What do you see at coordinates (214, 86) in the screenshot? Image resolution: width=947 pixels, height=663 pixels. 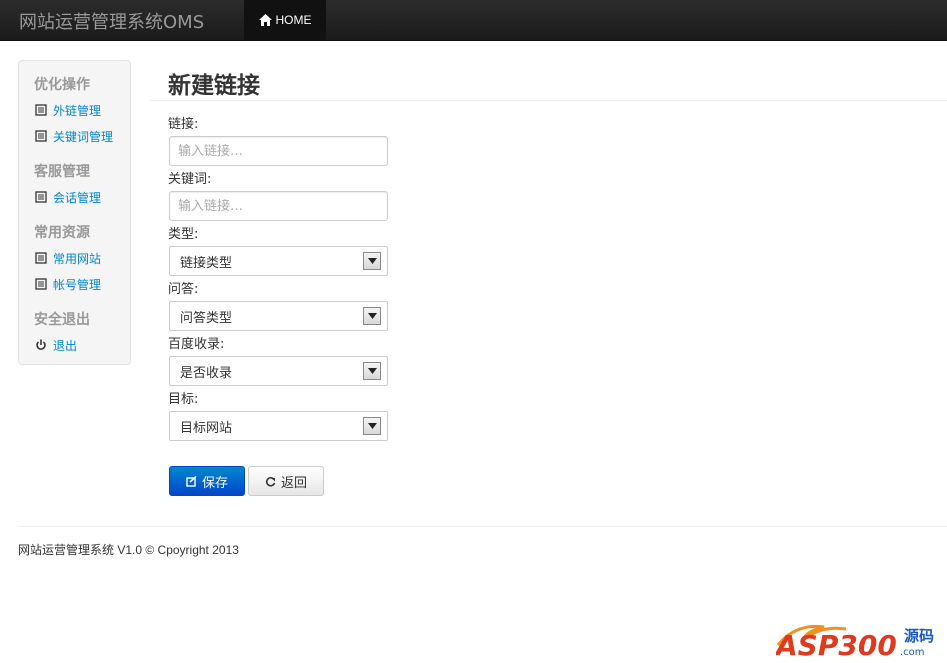 I see `page-title: 新建链接` at bounding box center [214, 86].